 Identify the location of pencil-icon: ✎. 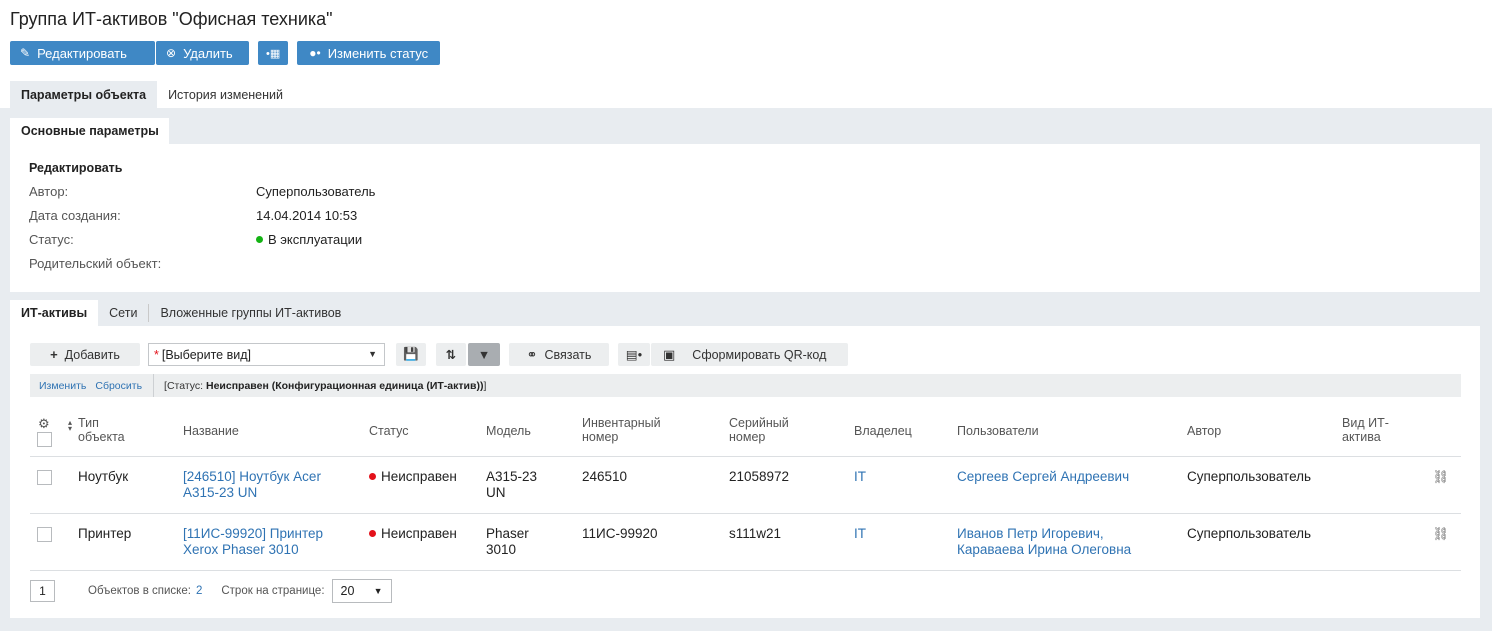
(25, 53).